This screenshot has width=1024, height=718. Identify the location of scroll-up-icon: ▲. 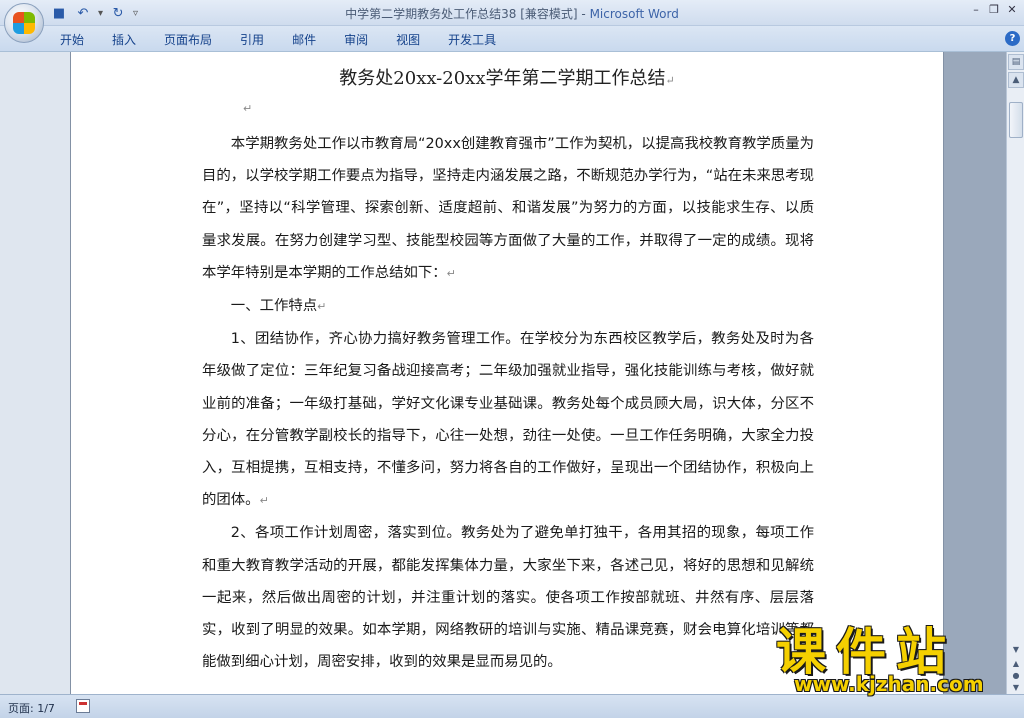
(1016, 80).